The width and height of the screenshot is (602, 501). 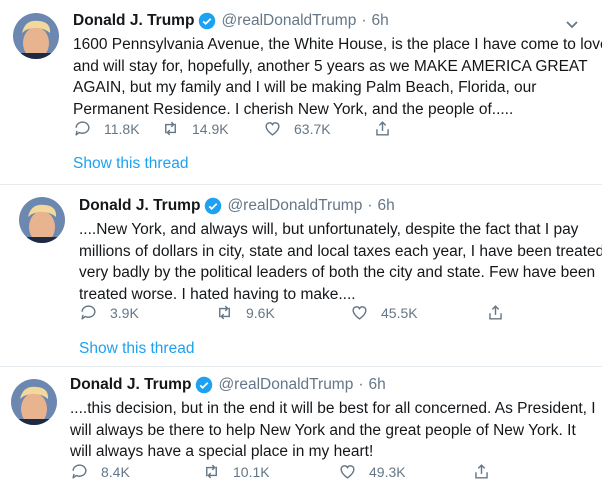 I want to click on retweet-count: 10.1K, so click(x=251, y=471).